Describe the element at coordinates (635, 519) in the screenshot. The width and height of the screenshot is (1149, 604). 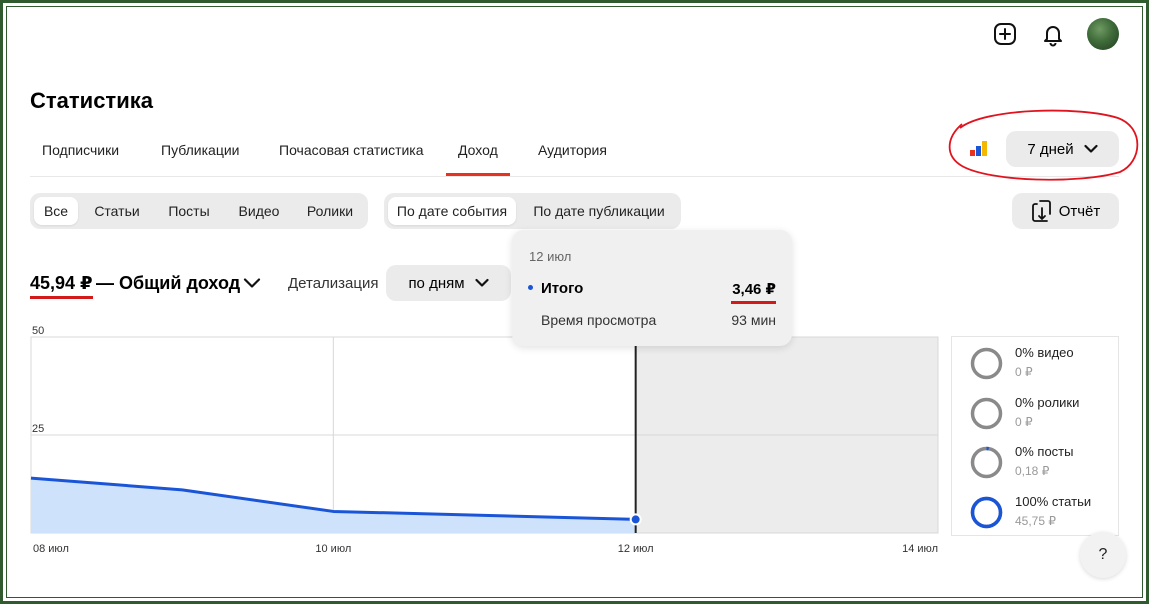
I see `data-point-highlighted` at that location.